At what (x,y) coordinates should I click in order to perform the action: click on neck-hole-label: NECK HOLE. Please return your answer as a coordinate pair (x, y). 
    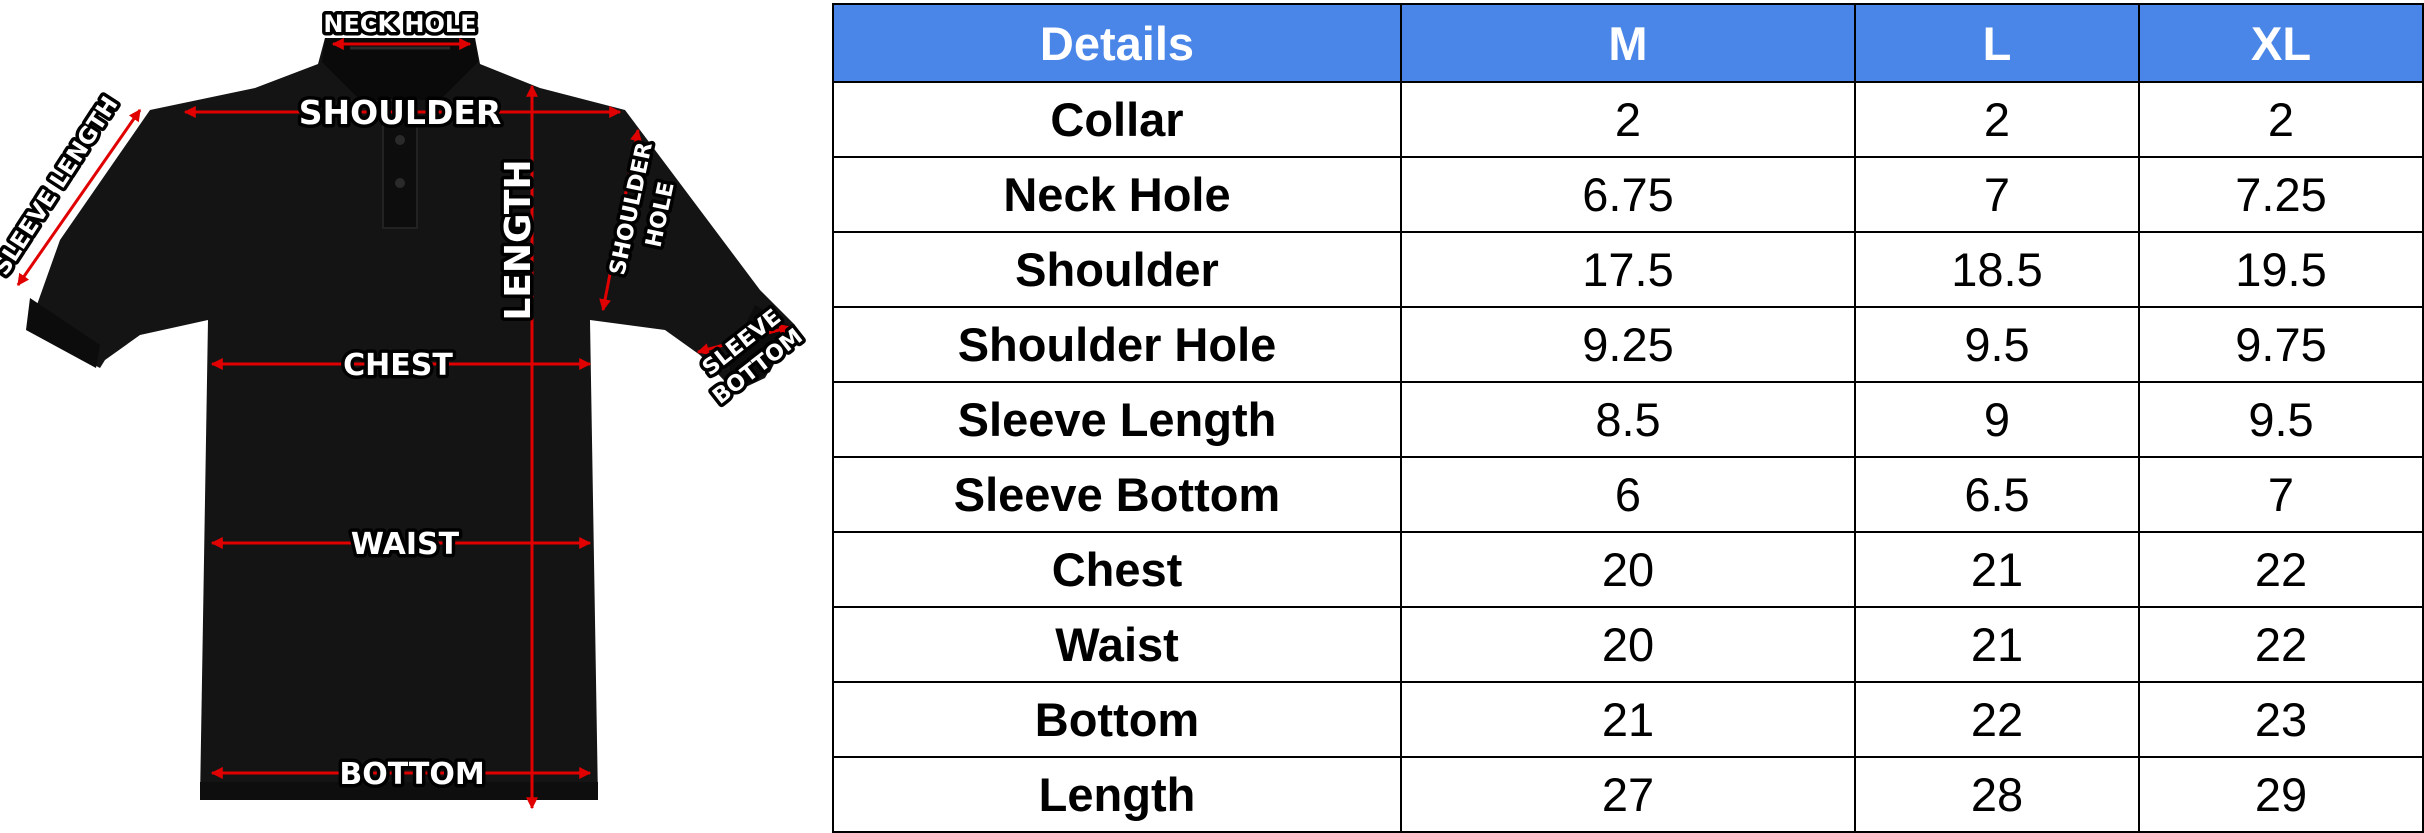
    Looking at the image, I should click on (399, 24).